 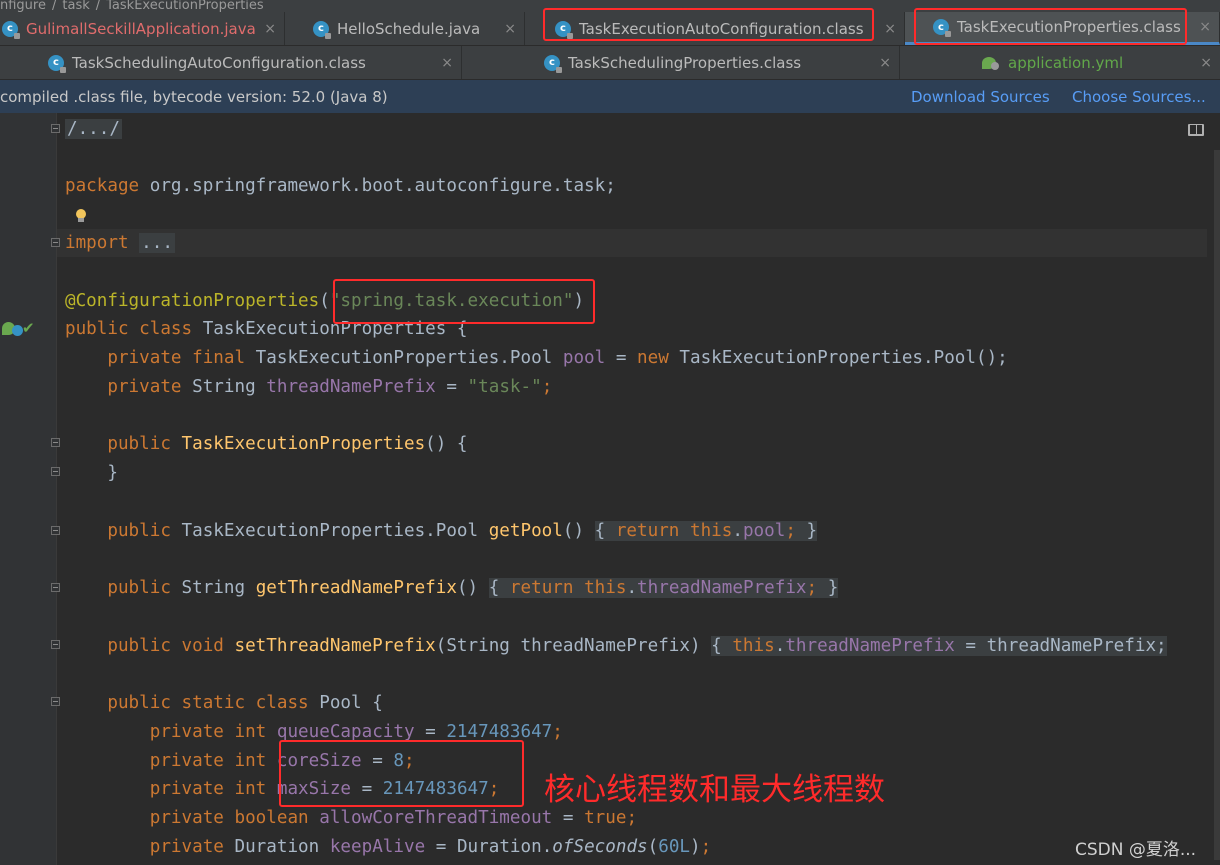 What do you see at coordinates (20, 329) in the screenshot?
I see `spring-bean-gutter-icon: ✔` at bounding box center [20, 329].